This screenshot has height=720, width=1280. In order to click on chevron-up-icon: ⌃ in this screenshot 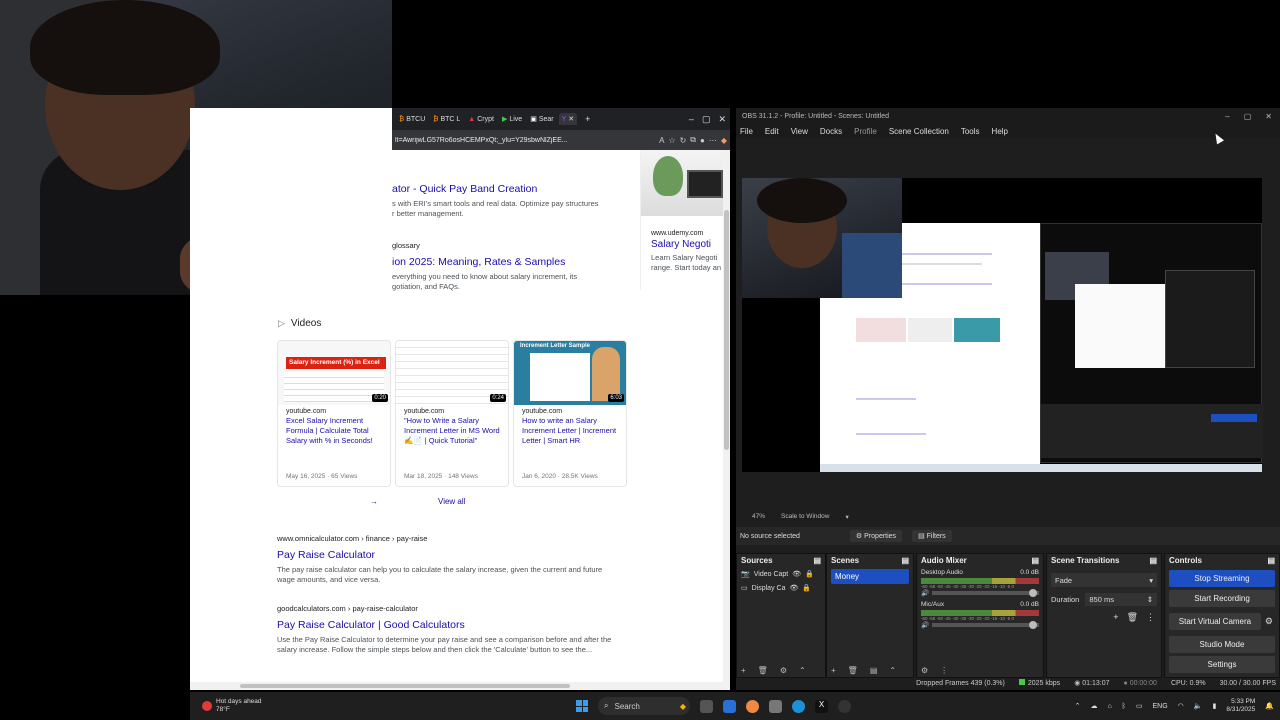, I will do `click(1078, 706)`.